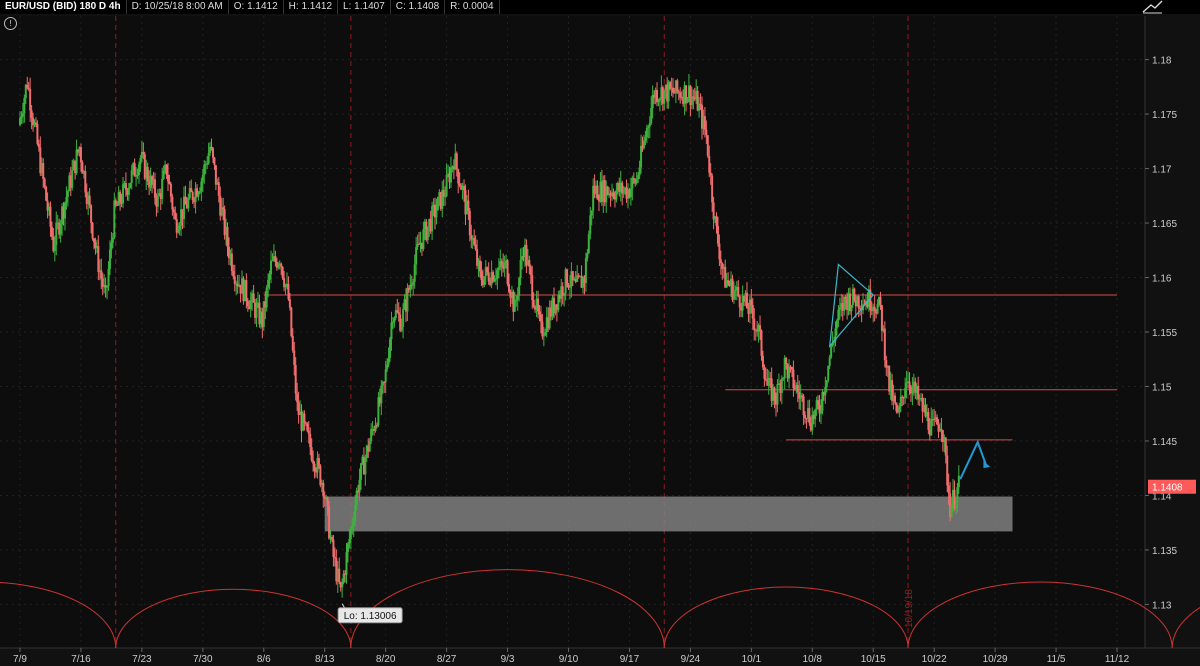  Describe the element at coordinates (1162, 170) in the screenshot. I see `y-tick-label: 1.17` at that location.